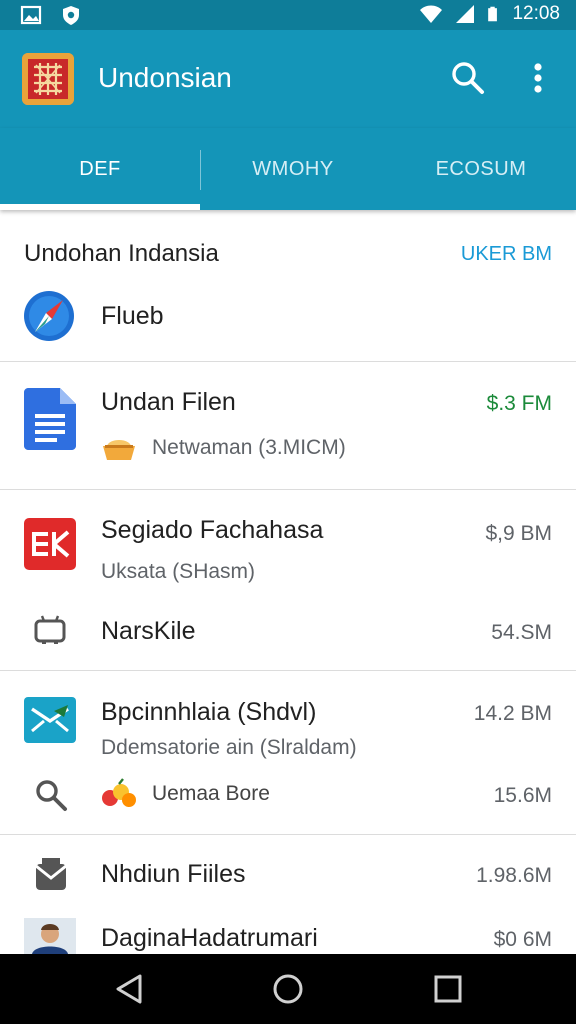  Describe the element at coordinates (100, 169) in the screenshot. I see `tab-def: DEF` at that location.